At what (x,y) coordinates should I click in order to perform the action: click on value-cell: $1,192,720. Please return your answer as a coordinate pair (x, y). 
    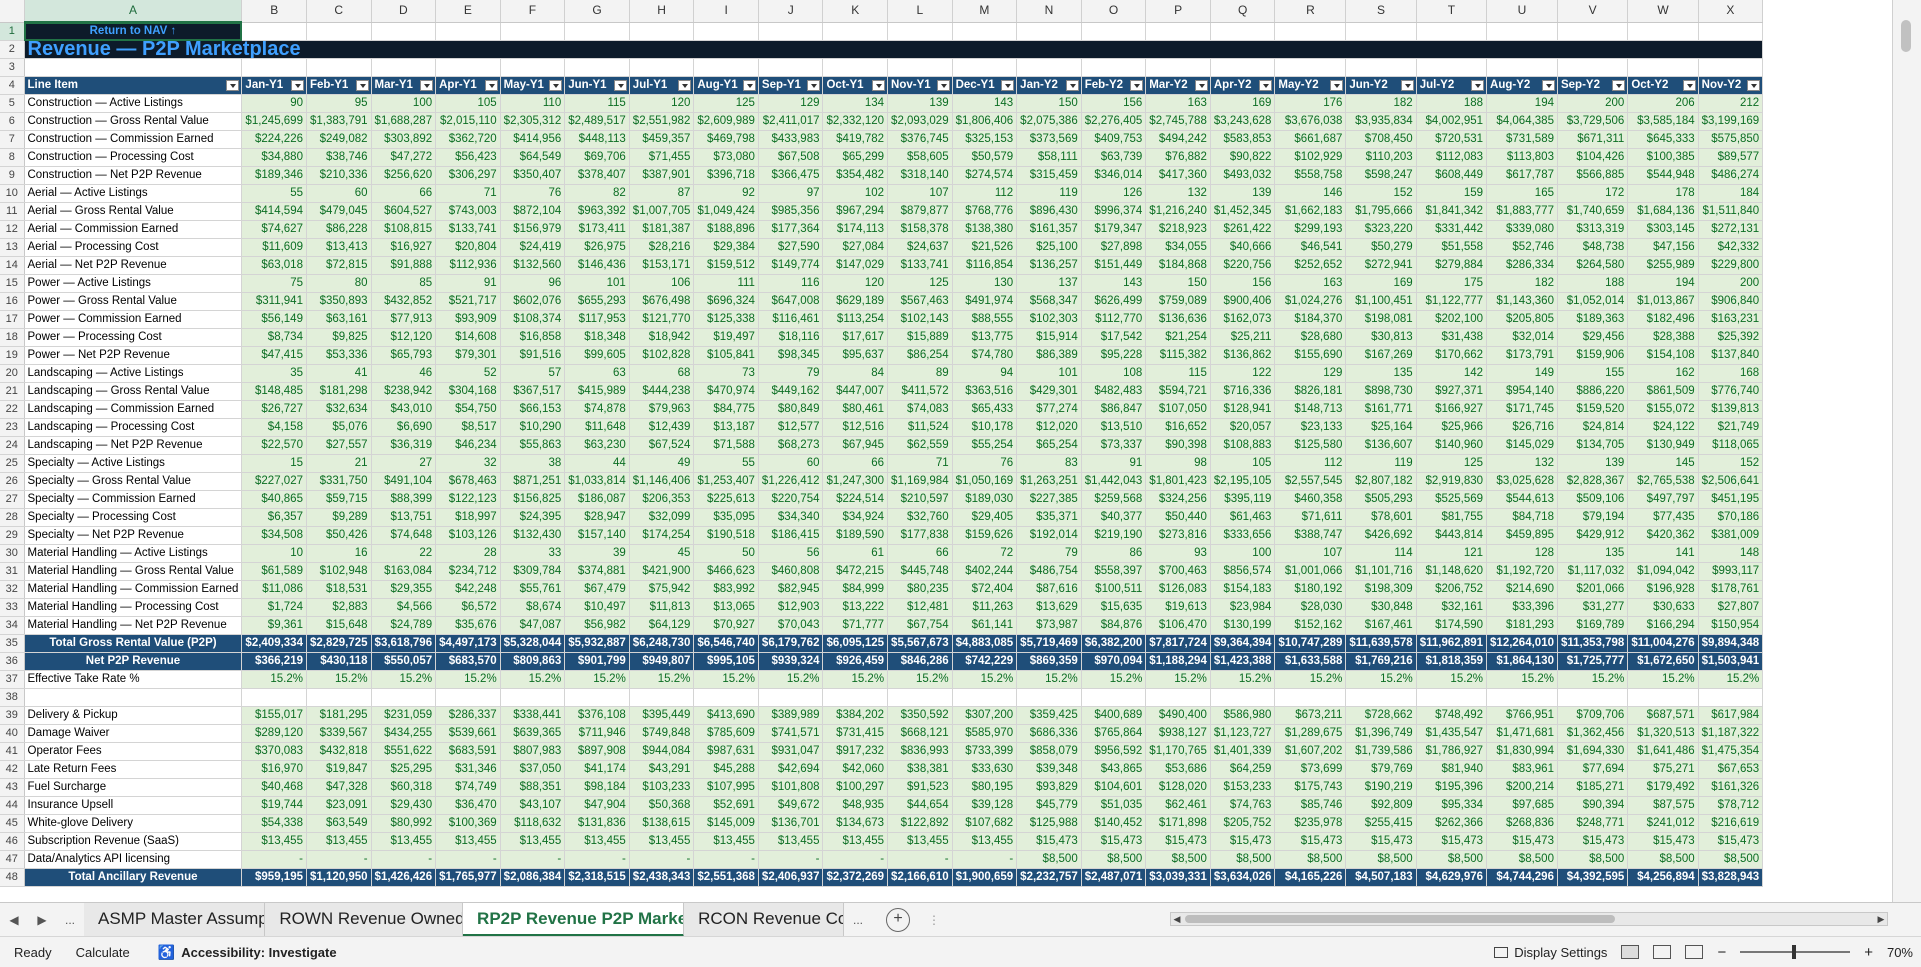
    Looking at the image, I should click on (1522, 571).